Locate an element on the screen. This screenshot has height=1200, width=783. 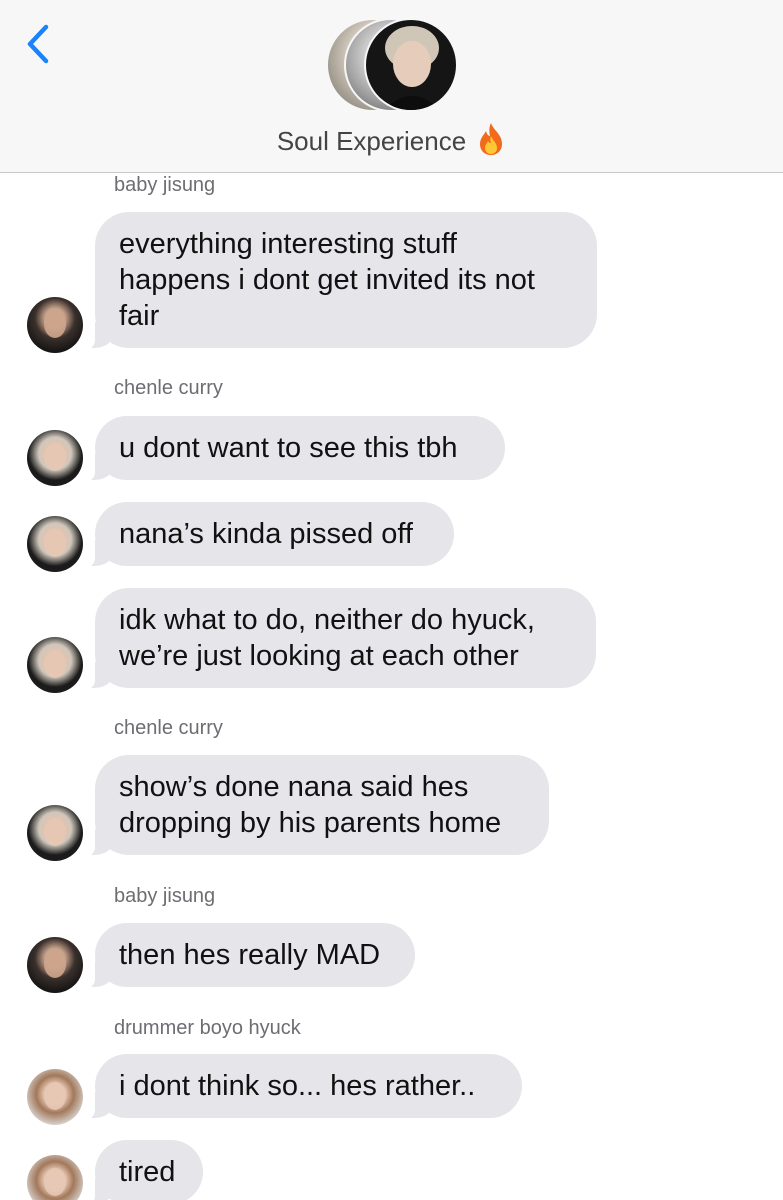
conversation-header: Soul Experience is located at coordinates (391, 86).